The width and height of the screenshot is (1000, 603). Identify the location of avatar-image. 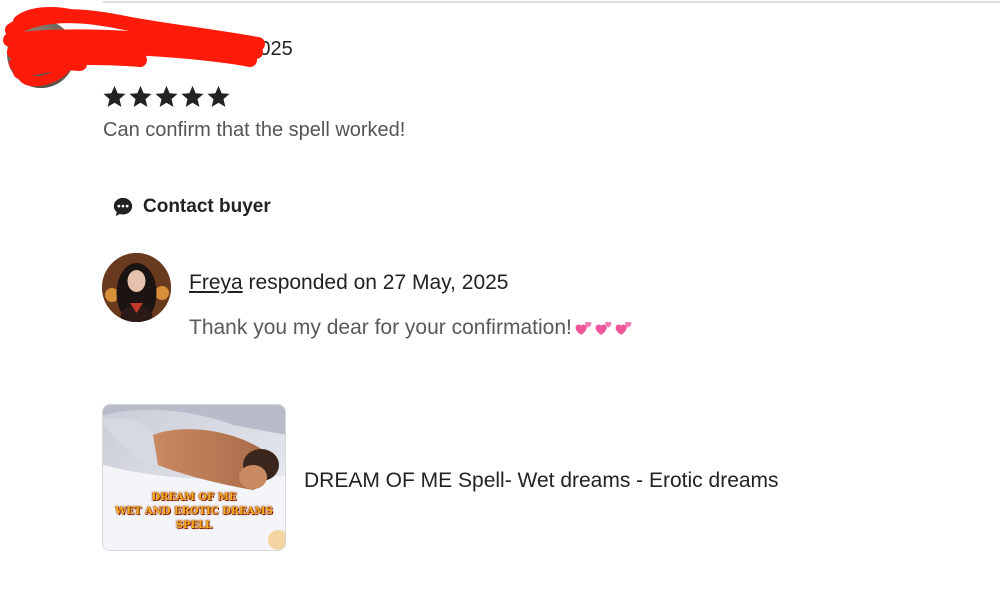
(136, 287).